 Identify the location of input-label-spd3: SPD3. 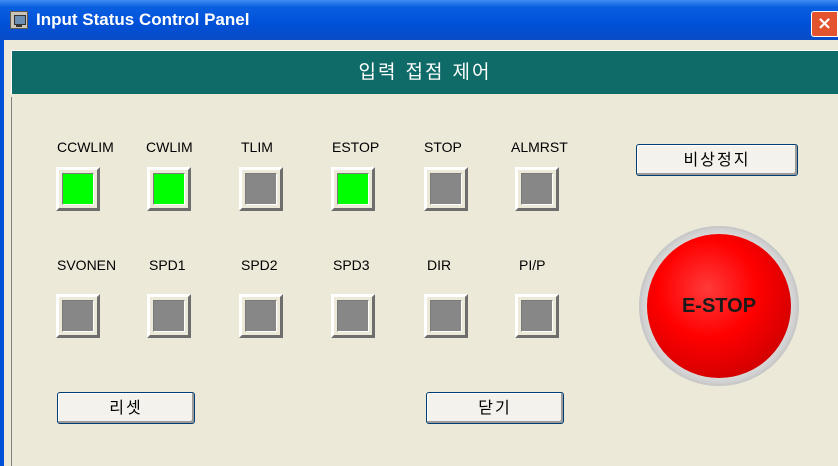
(351, 265).